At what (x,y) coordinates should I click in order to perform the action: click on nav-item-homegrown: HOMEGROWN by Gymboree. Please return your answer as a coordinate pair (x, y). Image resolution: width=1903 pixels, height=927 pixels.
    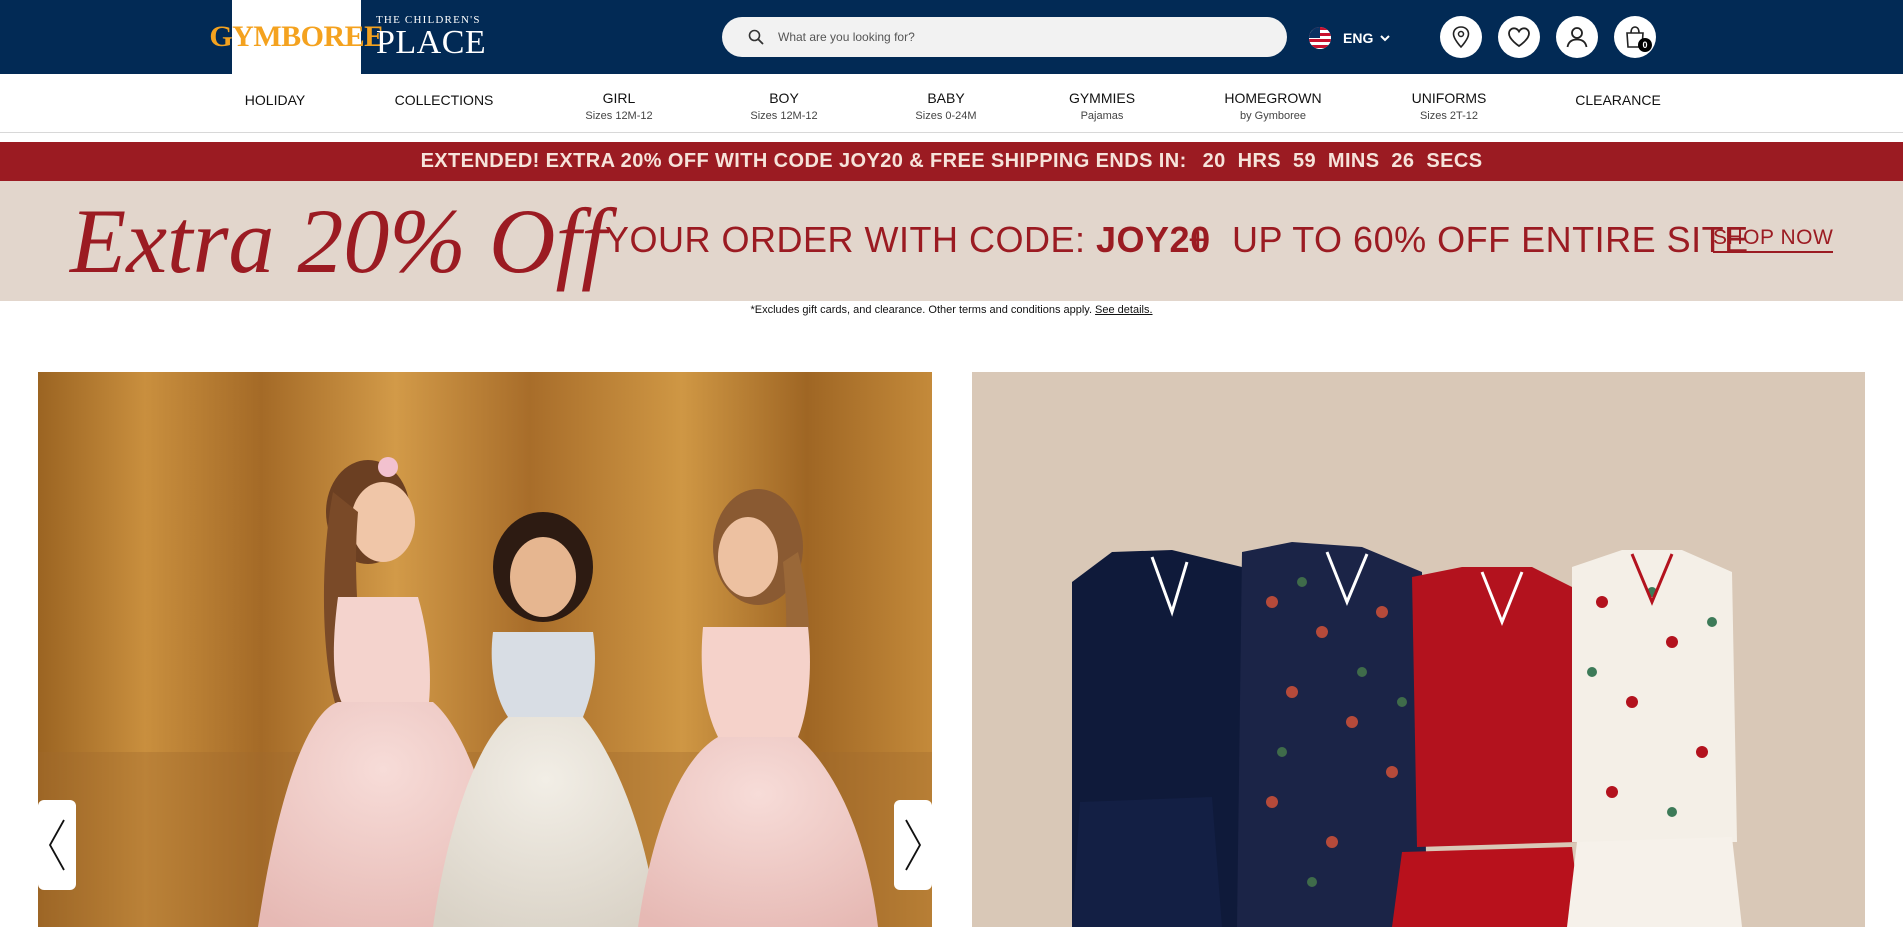
    Looking at the image, I should click on (1272, 106).